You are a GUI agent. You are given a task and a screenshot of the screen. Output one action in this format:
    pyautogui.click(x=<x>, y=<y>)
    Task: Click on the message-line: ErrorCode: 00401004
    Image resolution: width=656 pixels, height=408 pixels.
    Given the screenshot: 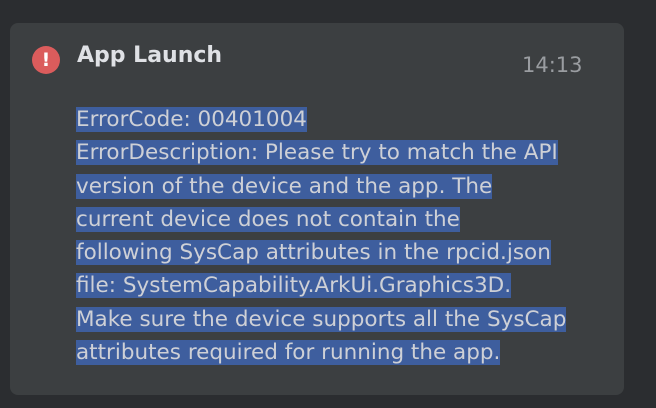 What is the action you would take?
    pyautogui.click(x=346, y=119)
    